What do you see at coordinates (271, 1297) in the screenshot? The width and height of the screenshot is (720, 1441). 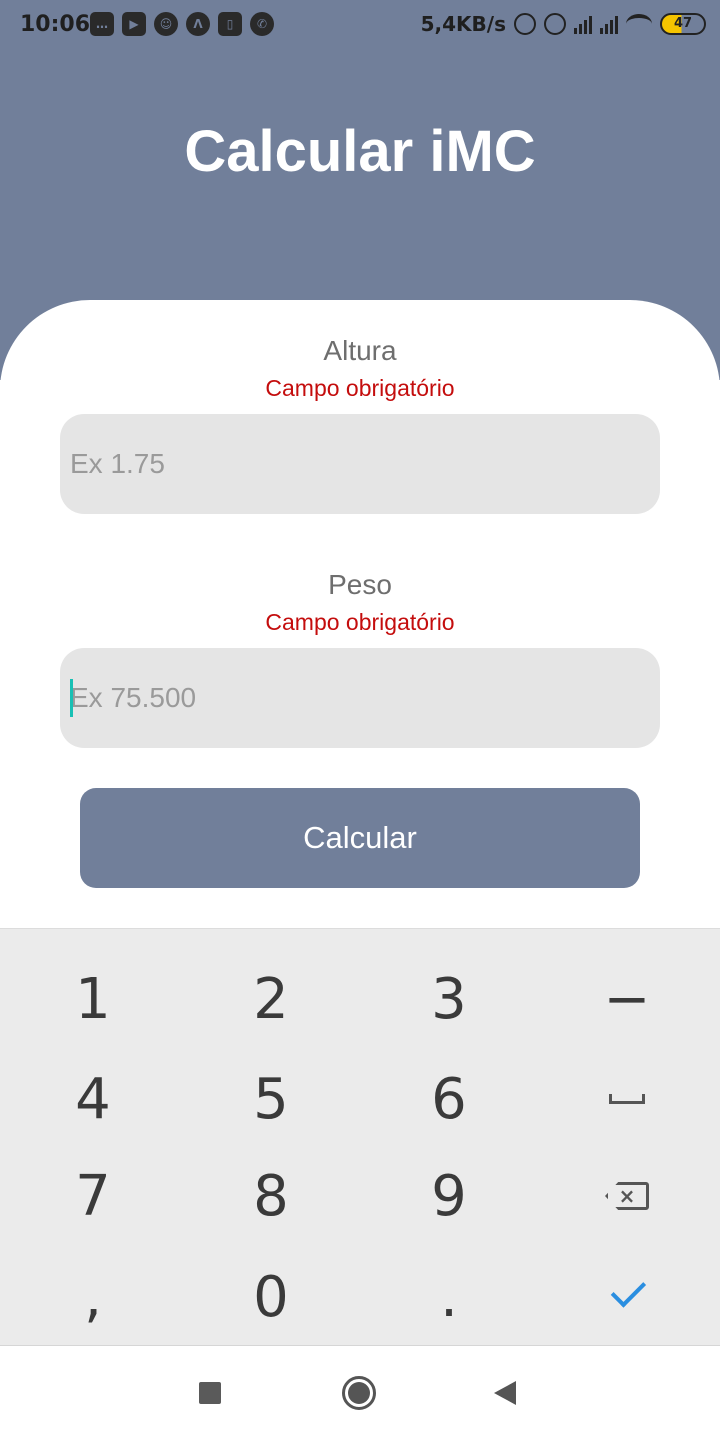 I see `key-0: 0` at bounding box center [271, 1297].